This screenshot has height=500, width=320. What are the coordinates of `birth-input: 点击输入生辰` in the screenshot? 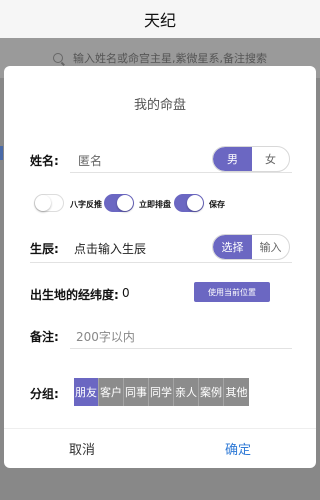 It's located at (110, 248).